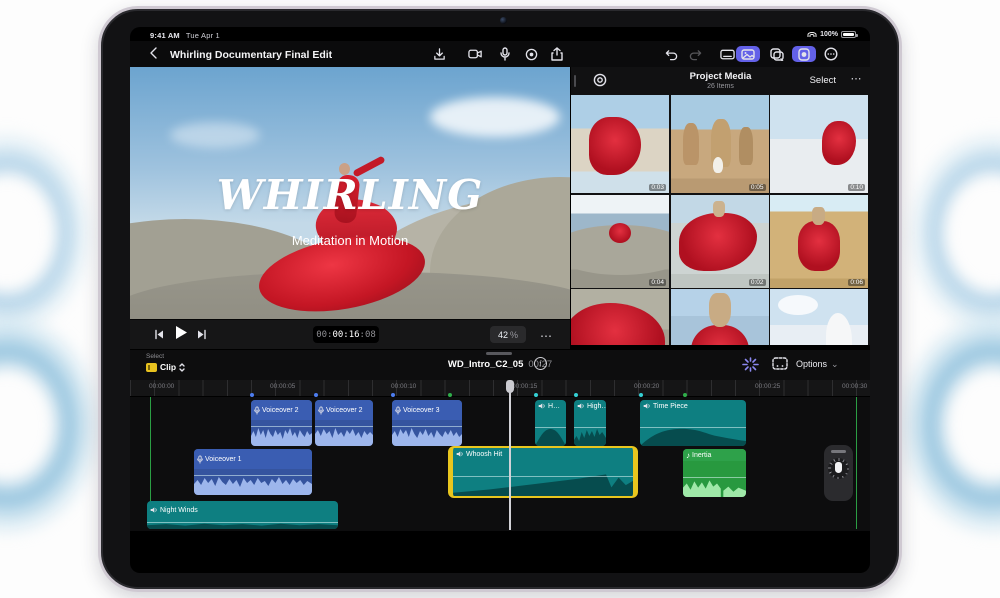 The image size is (1000, 598). What do you see at coordinates (714, 473) in the screenshot?
I see `timeline-clip: ♪ Inertia` at bounding box center [714, 473].